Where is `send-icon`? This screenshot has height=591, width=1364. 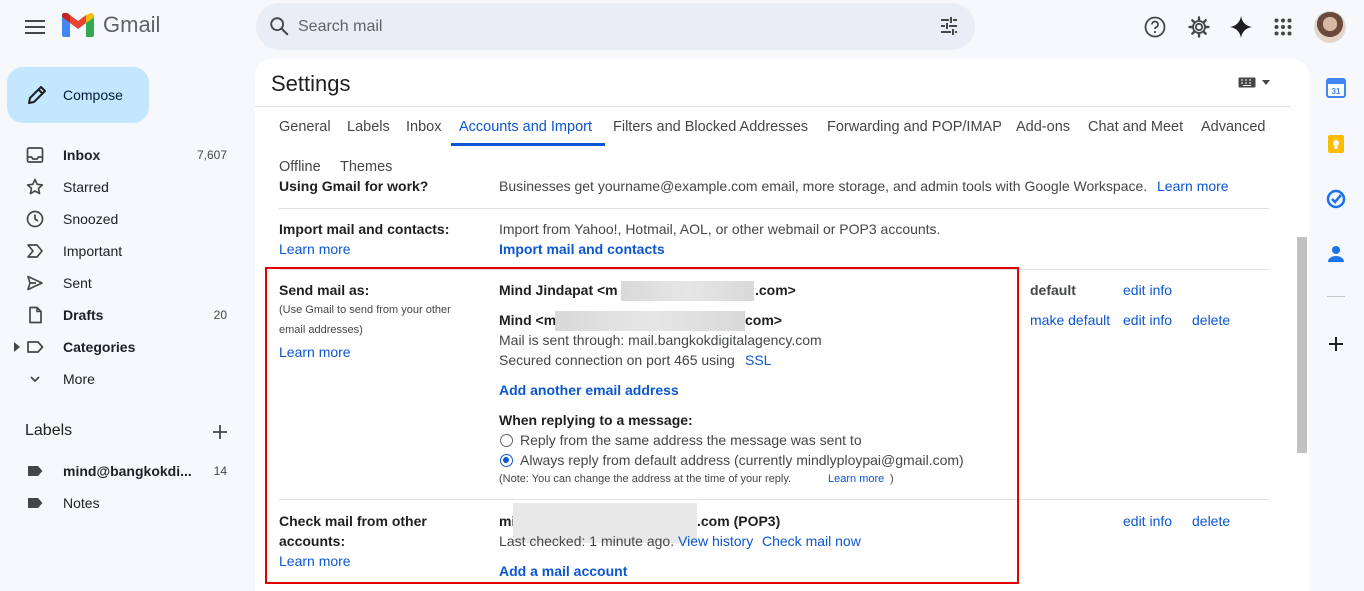 send-icon is located at coordinates (35, 283).